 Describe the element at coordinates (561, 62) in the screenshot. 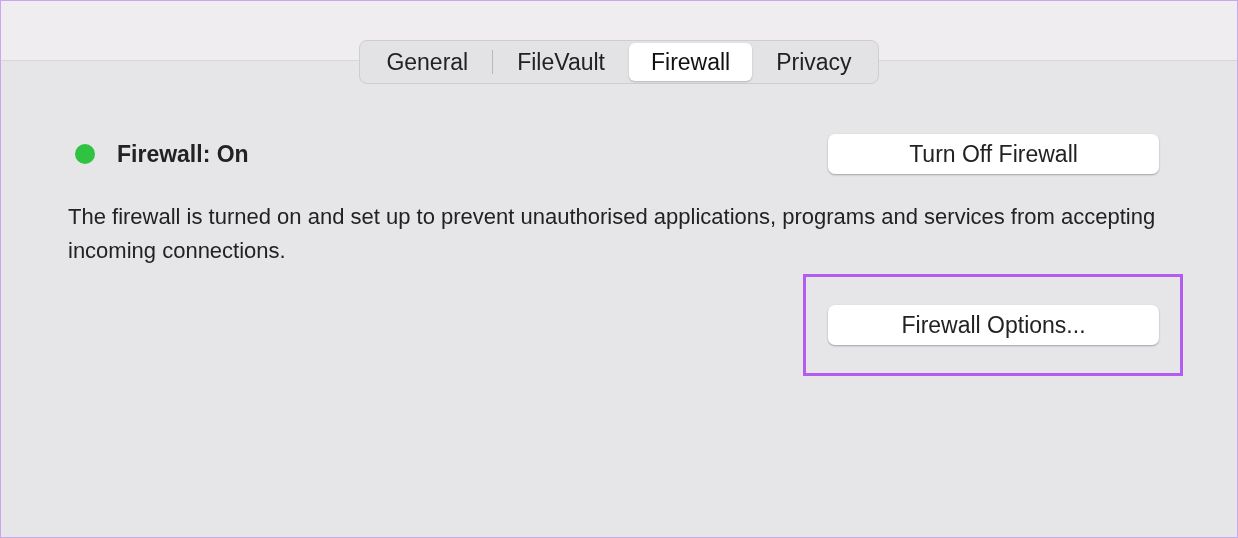

I see `tab: FileVault` at that location.